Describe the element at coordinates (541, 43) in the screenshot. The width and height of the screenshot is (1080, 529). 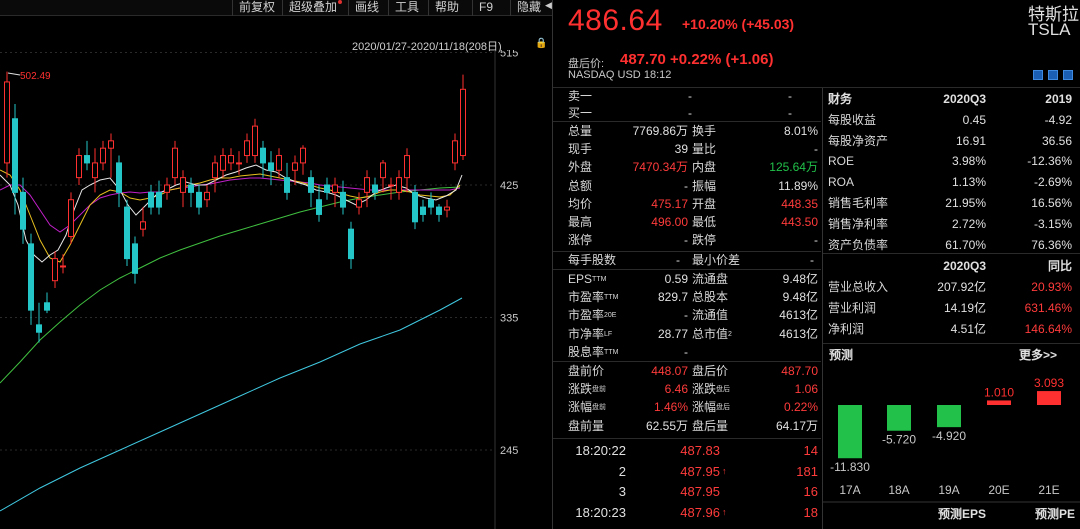
I see `lock-icon: 🔒` at that location.